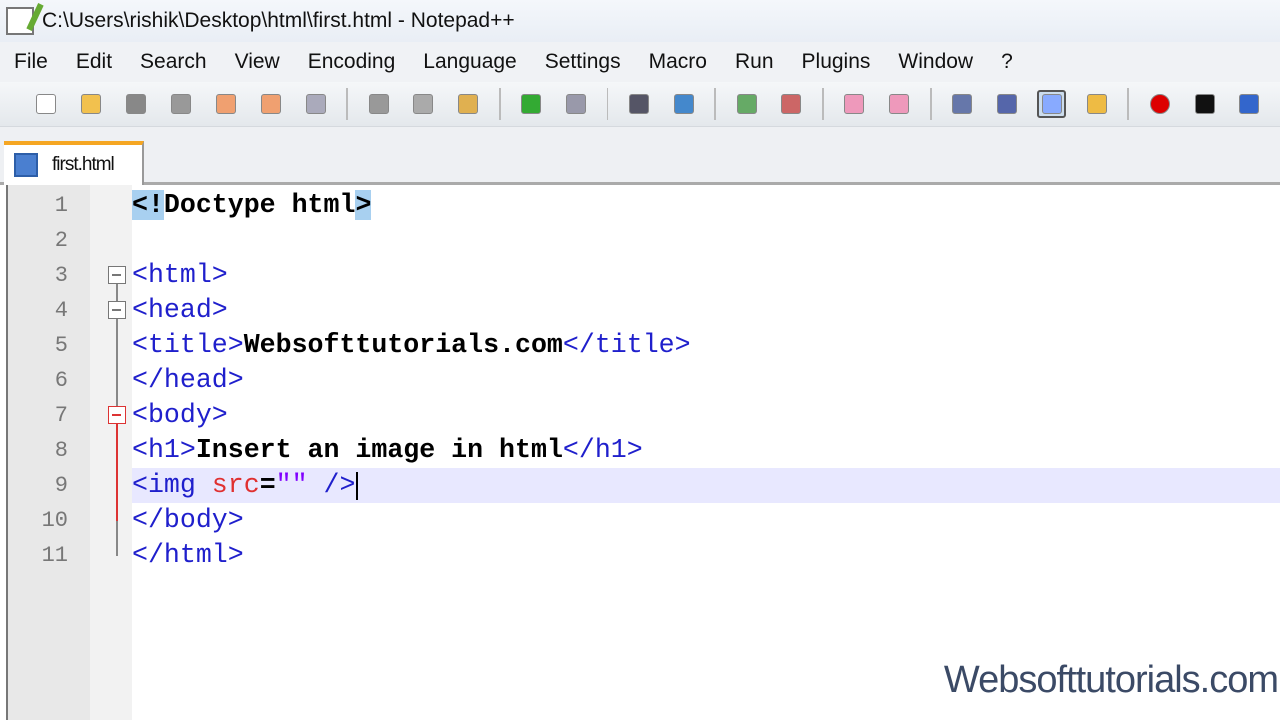 This screenshot has width=1280, height=720. What do you see at coordinates (352, 62) in the screenshot?
I see `menu-encoding: Encoding` at bounding box center [352, 62].